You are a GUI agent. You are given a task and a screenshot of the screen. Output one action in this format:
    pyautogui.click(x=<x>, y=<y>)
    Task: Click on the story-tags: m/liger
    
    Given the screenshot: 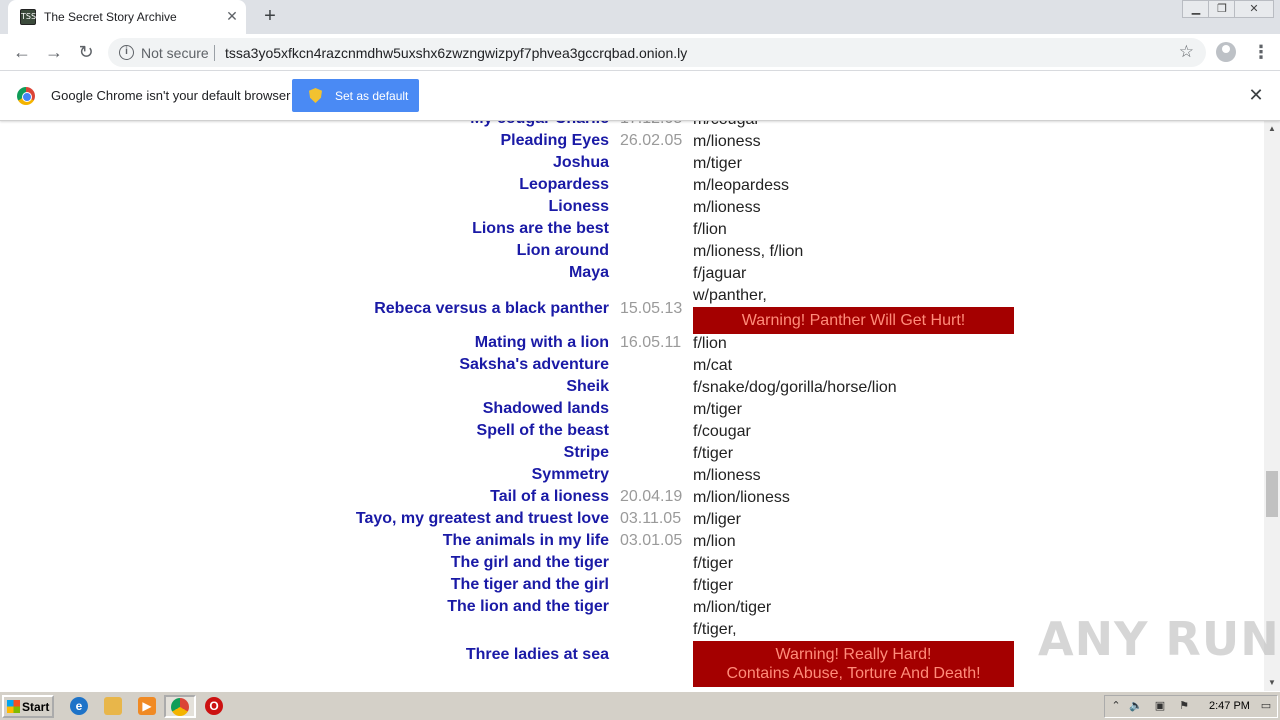 What is the action you would take?
    pyautogui.click(x=717, y=519)
    